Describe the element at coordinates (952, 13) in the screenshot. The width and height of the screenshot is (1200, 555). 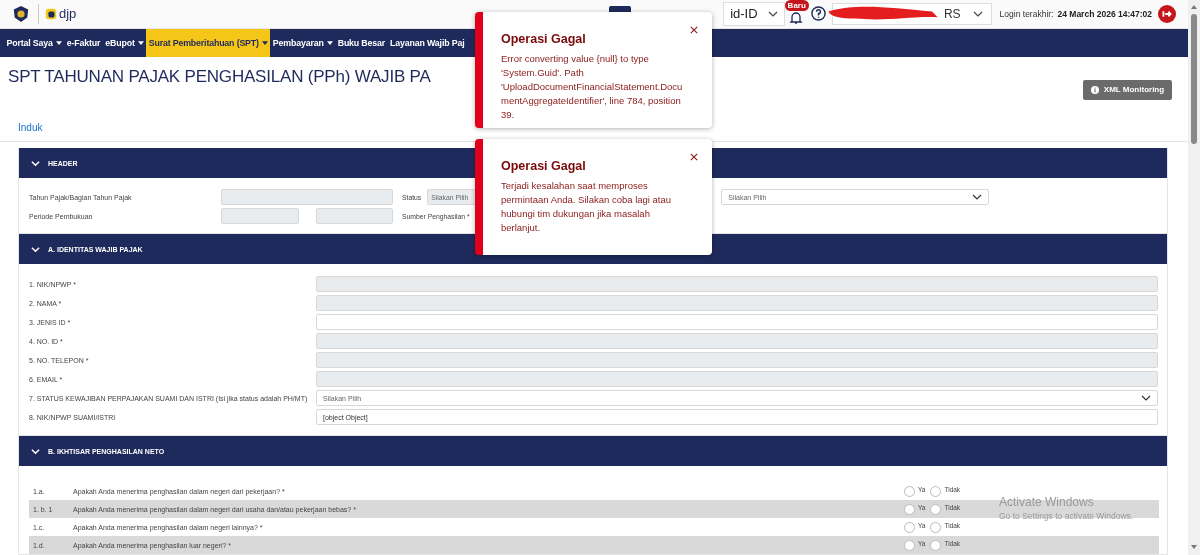
I see `user-name-text: RS` at that location.